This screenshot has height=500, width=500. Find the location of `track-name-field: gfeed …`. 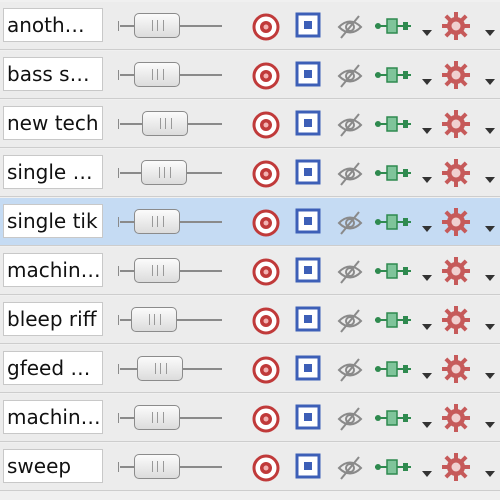

track-name-field: gfeed … is located at coordinates (53, 368).